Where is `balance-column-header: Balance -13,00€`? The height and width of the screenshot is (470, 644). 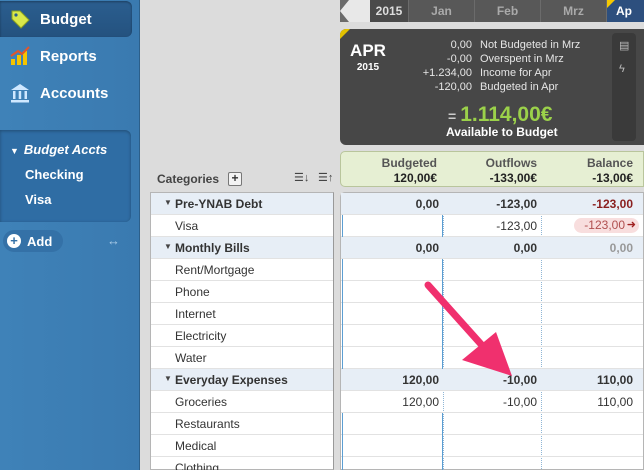 balance-column-header: Balance -13,00€ is located at coordinates (587, 170).